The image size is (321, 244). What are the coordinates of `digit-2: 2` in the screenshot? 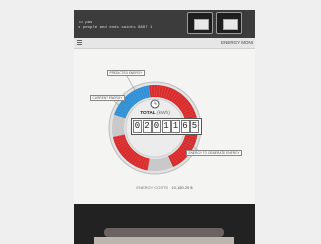 It's located at (147, 126).